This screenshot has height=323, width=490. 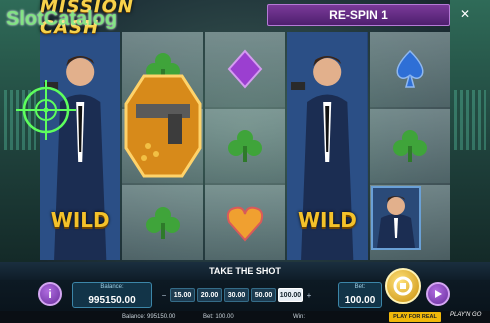 I want to click on balance-value: 995150.00, so click(x=112, y=300).